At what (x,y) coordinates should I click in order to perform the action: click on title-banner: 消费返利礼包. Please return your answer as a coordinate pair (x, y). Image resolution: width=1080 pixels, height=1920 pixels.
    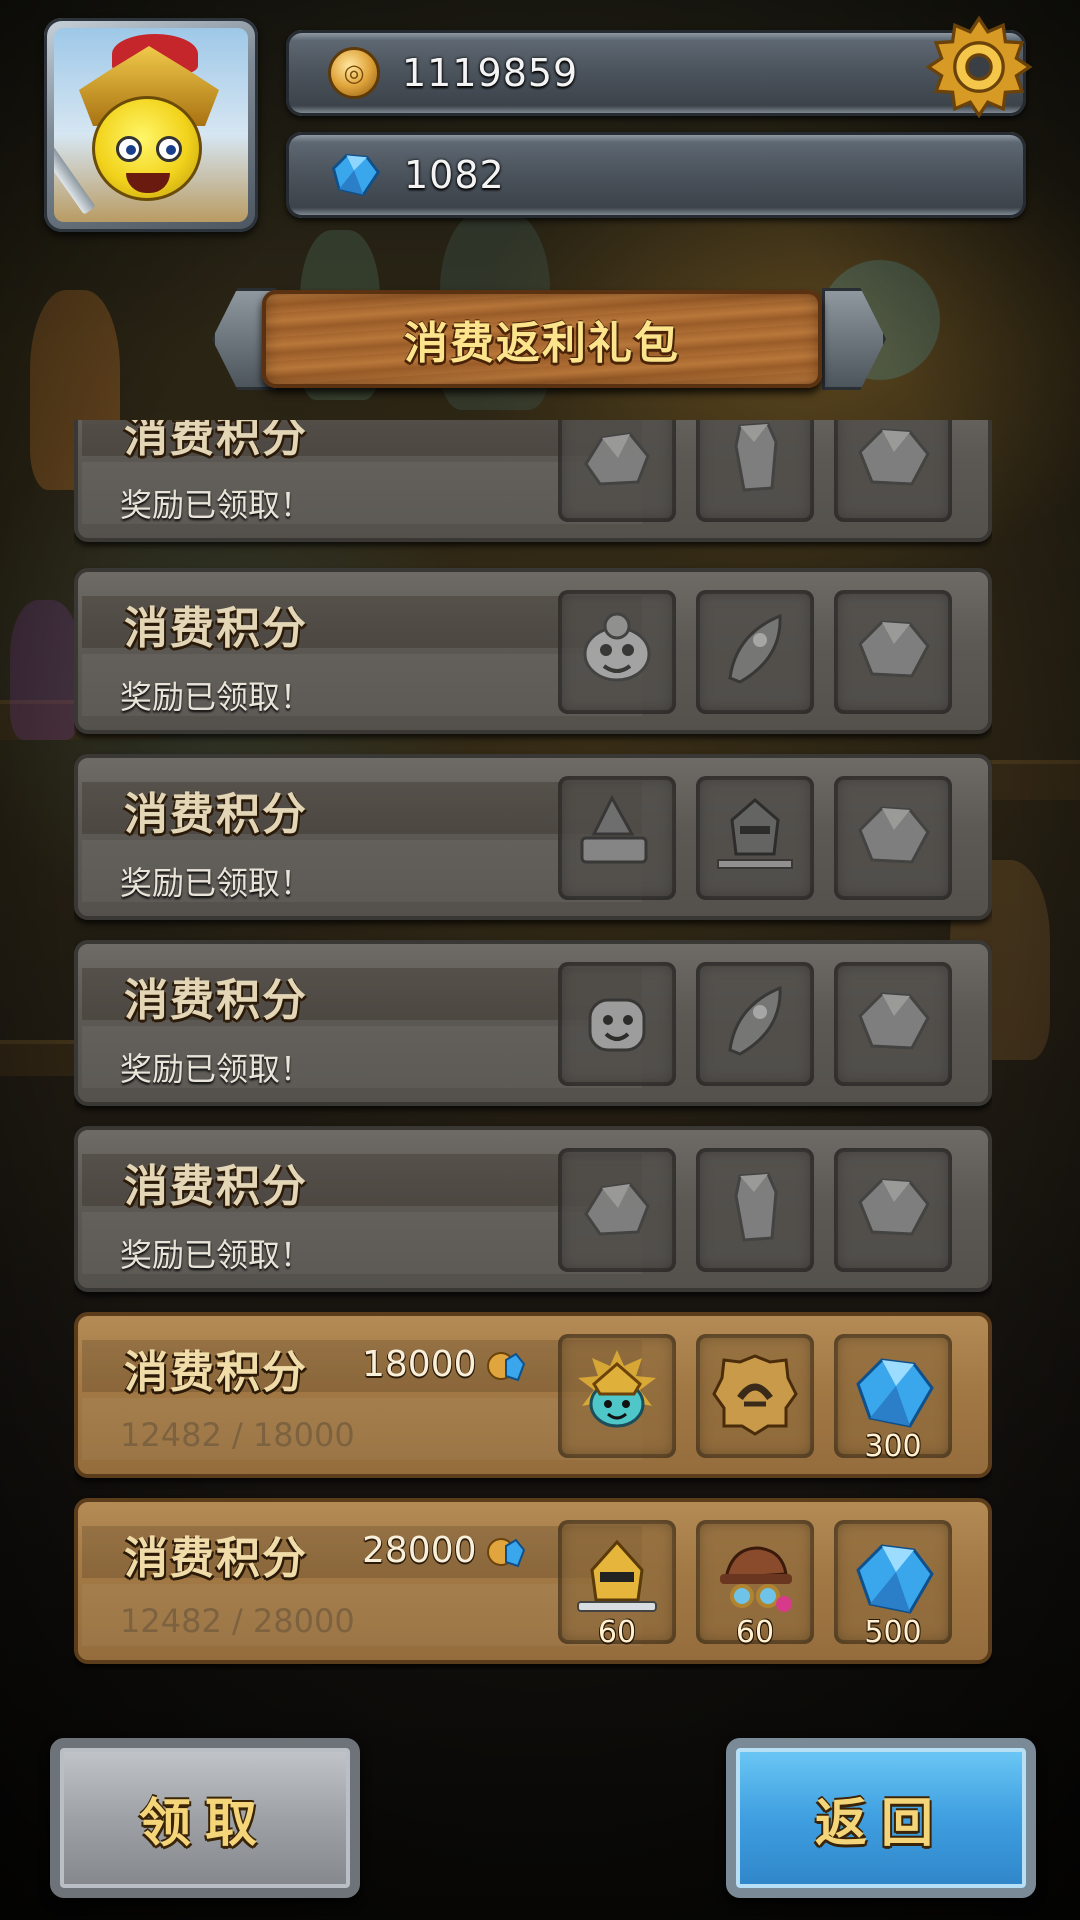
    Looking at the image, I should click on (542, 339).